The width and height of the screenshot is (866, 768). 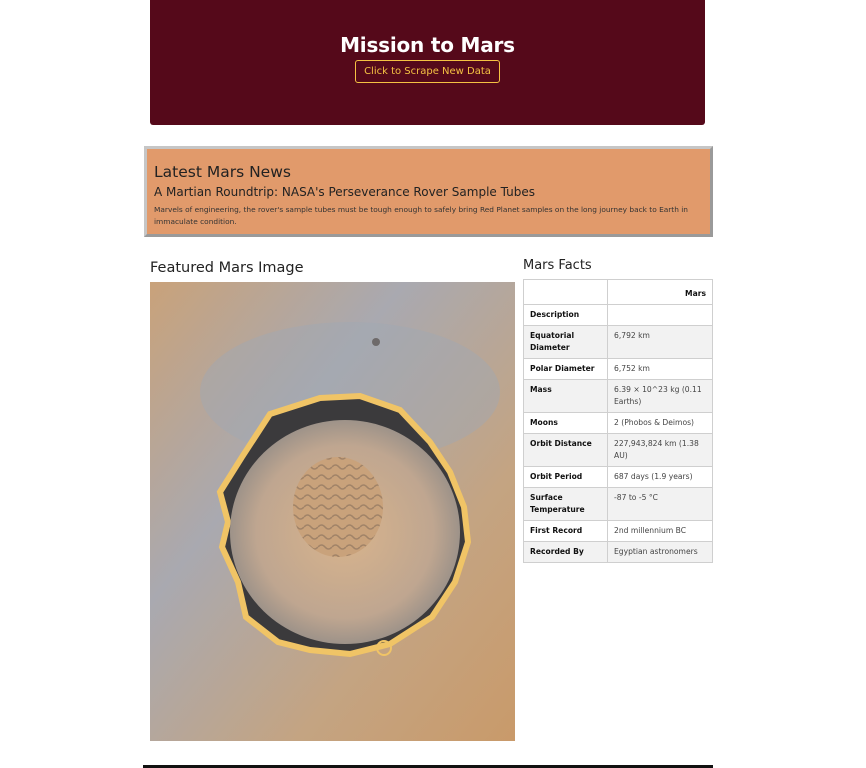 I want to click on fact-value: 2nd millennium BC, so click(x=660, y=531).